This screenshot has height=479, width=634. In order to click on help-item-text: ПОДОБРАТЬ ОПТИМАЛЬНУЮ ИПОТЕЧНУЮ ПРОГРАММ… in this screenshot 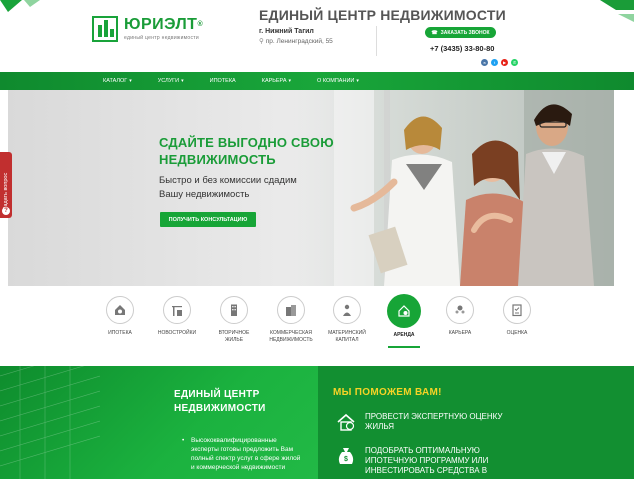, I will do `click(427, 460)`.